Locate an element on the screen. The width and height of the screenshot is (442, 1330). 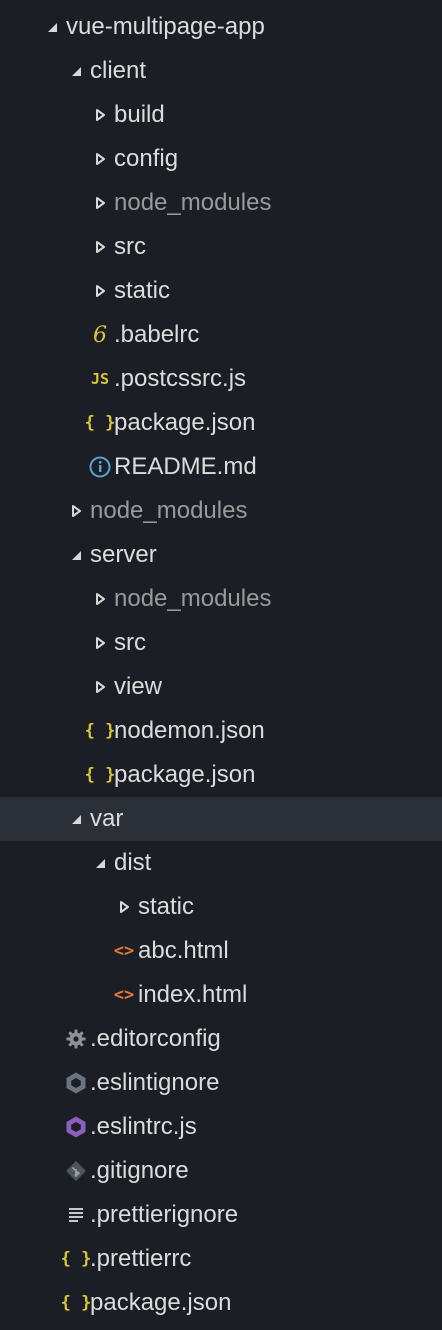
file-item-prettierignore: .prettierignore is located at coordinates (221, 1215).